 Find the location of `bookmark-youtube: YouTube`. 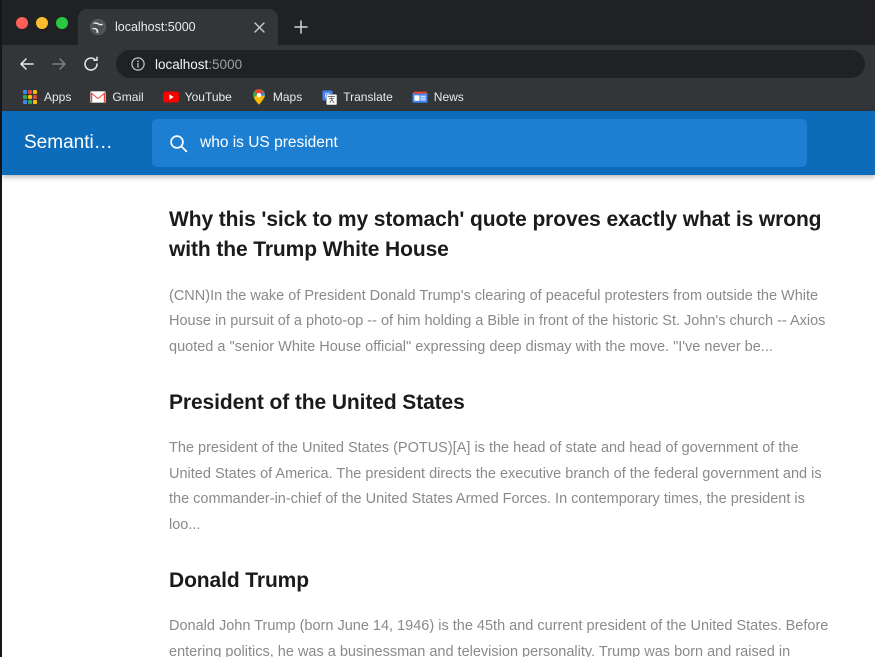

bookmark-youtube: YouTube is located at coordinates (197, 97).